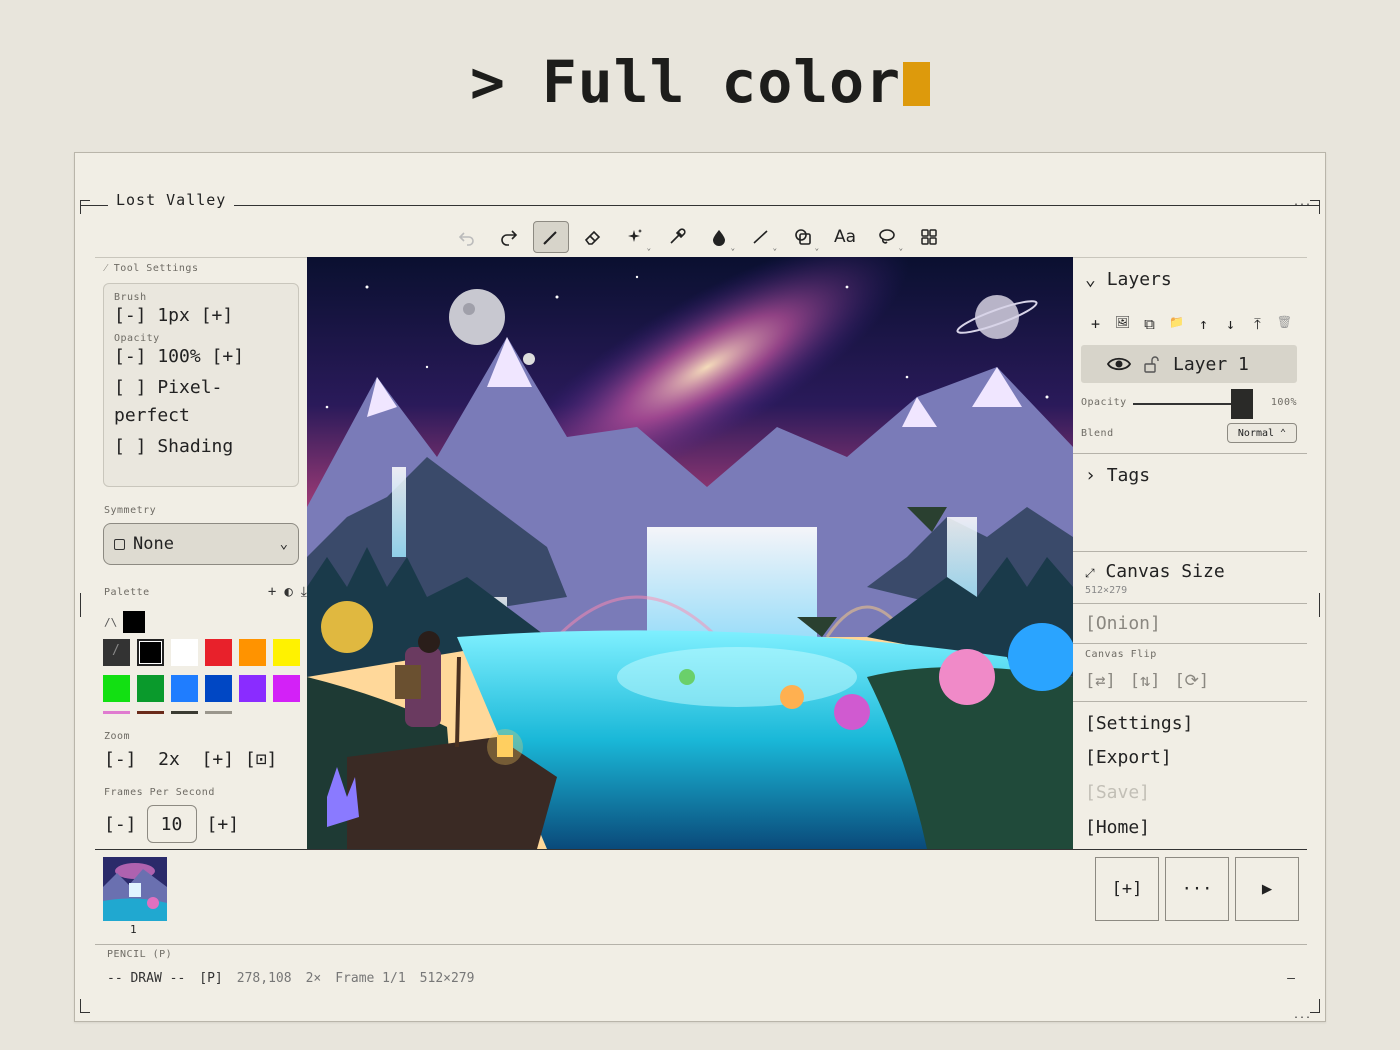 The width and height of the screenshot is (1400, 1050). I want to click on pencil-icon, so click(550, 238).